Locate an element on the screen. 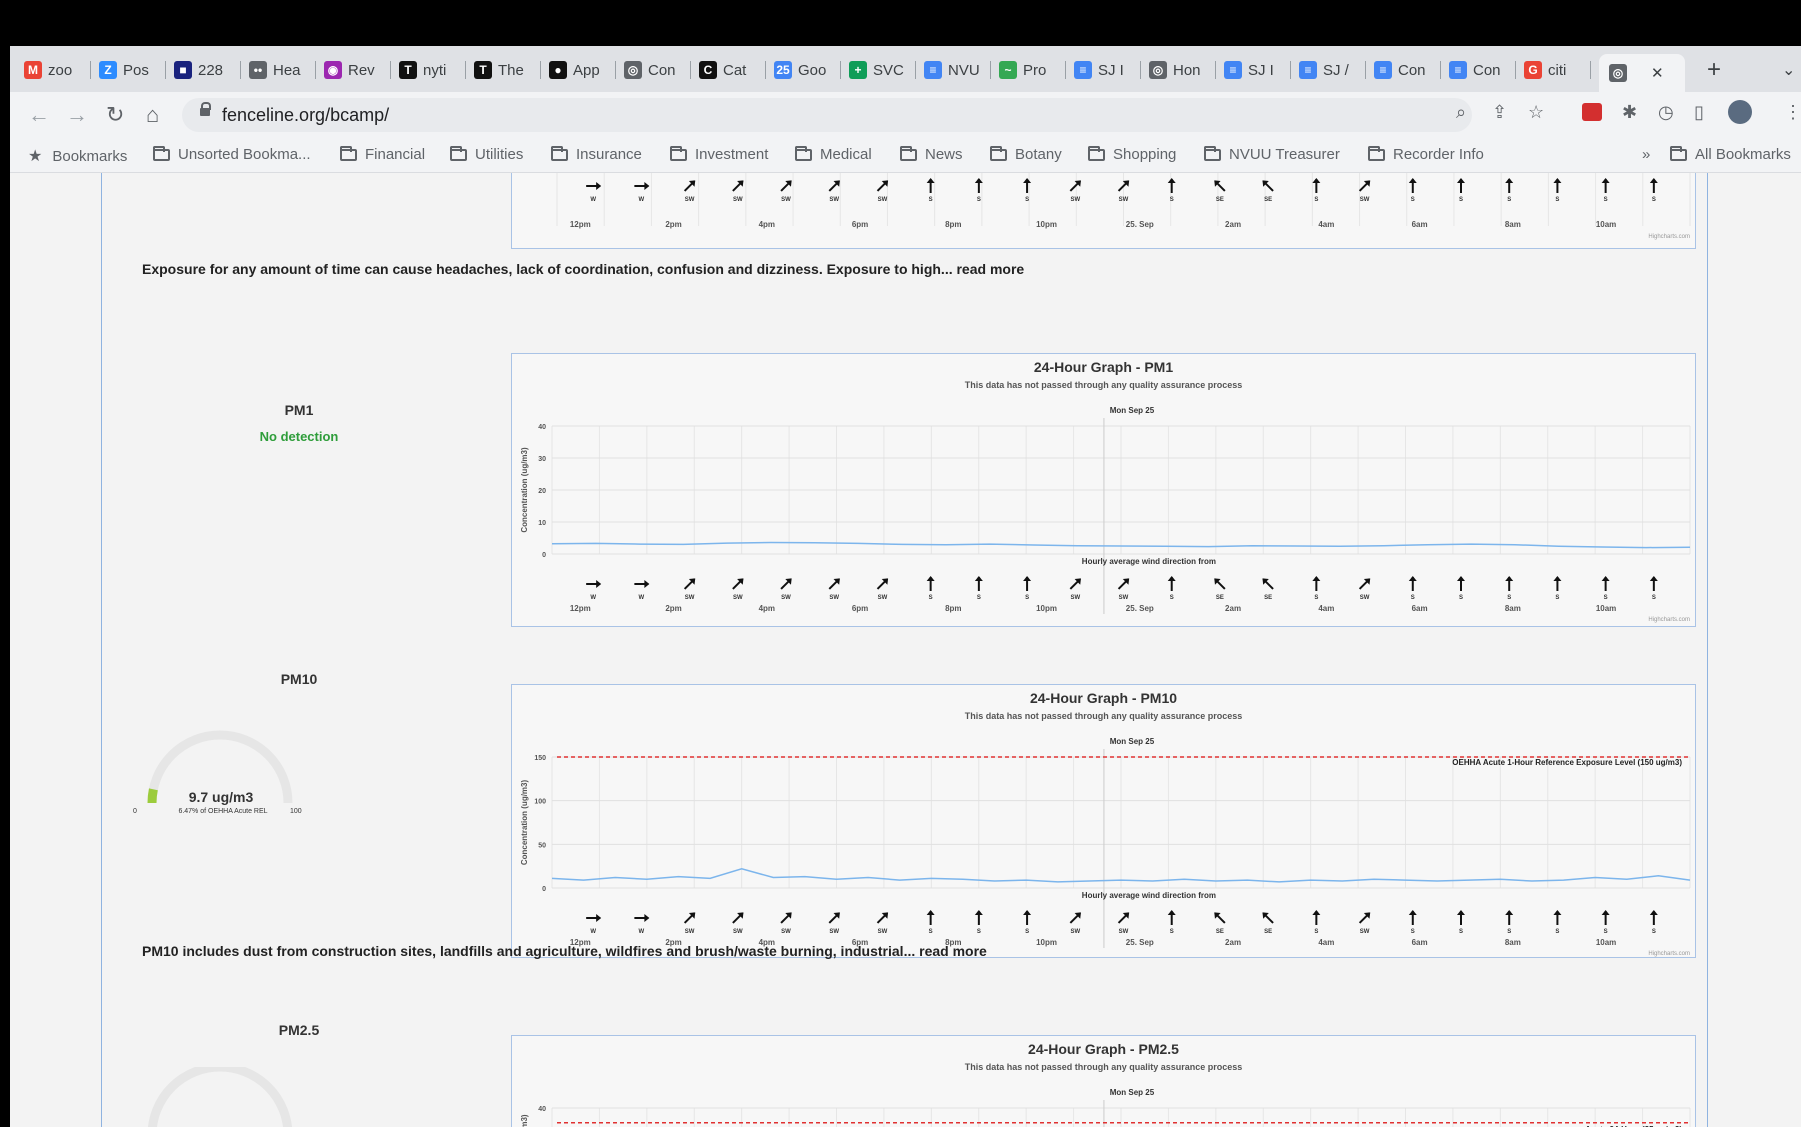  browser-tab: Z Pos is located at coordinates (132, 70).